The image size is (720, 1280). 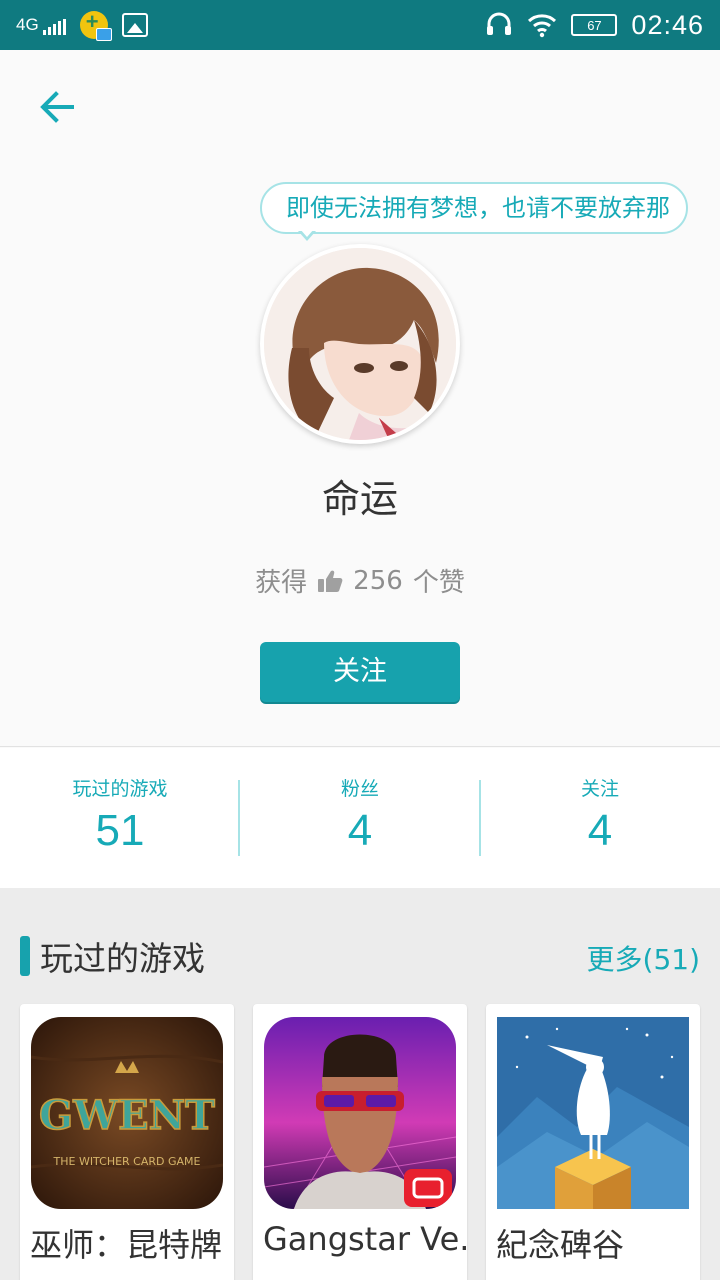 What do you see at coordinates (127, 1161) in the screenshot?
I see `cover-subtitle: THE WITCHER CARD GAME` at bounding box center [127, 1161].